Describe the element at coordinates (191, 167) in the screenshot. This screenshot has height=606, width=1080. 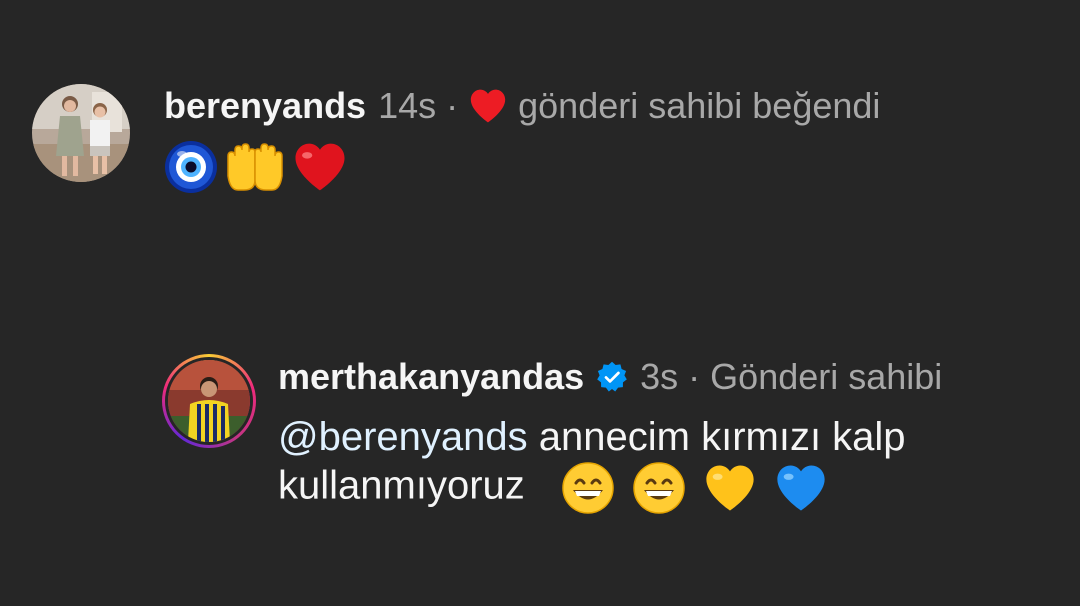
I see `nazar-amulet-icon` at that location.